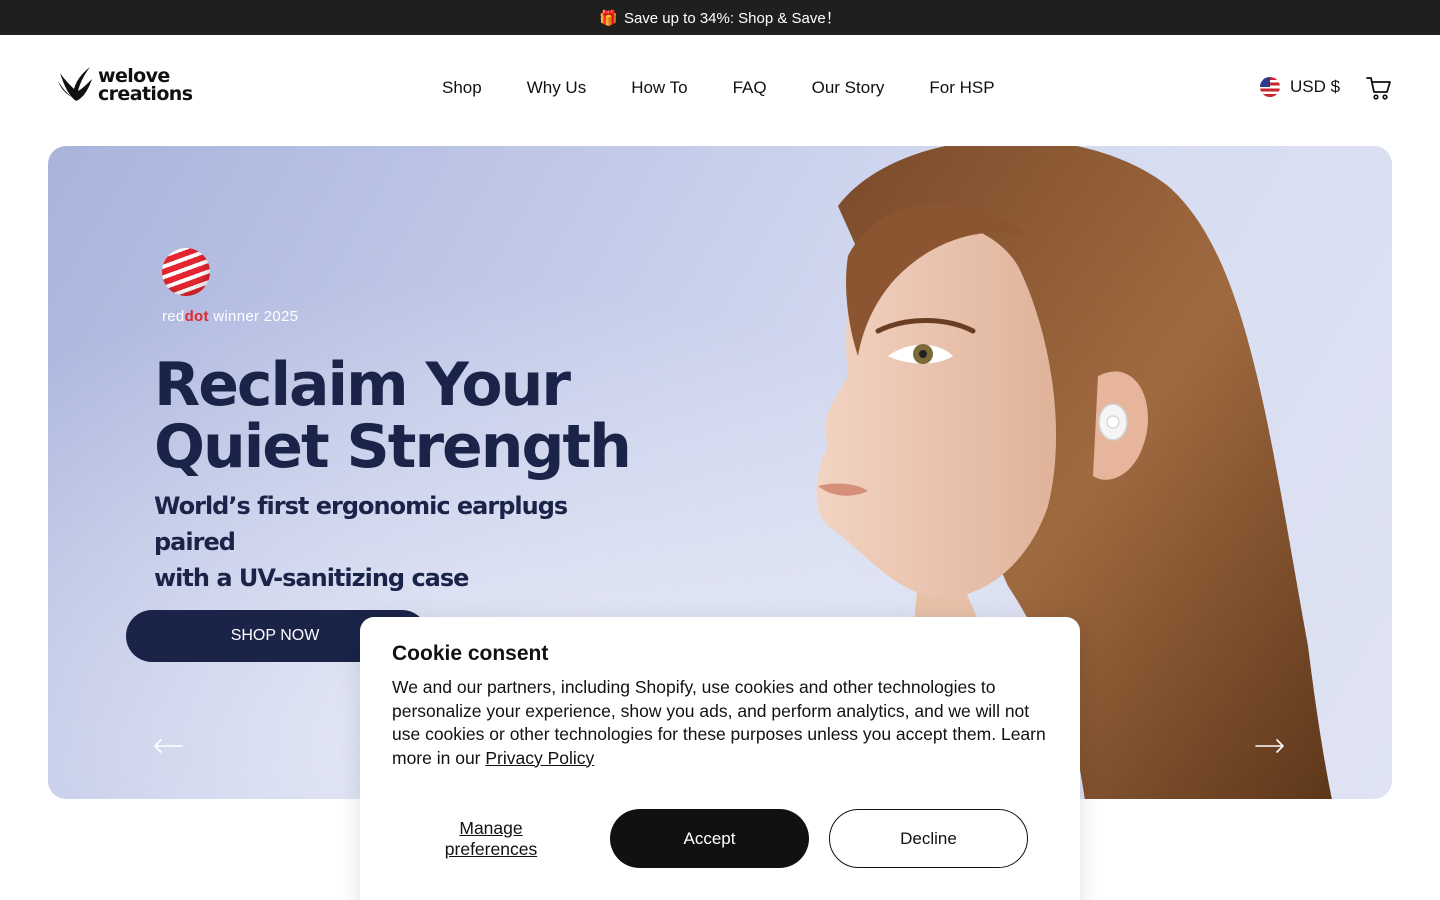 The width and height of the screenshot is (1440, 900). Describe the element at coordinates (1270, 87) in the screenshot. I see `us-flag-icon` at that location.